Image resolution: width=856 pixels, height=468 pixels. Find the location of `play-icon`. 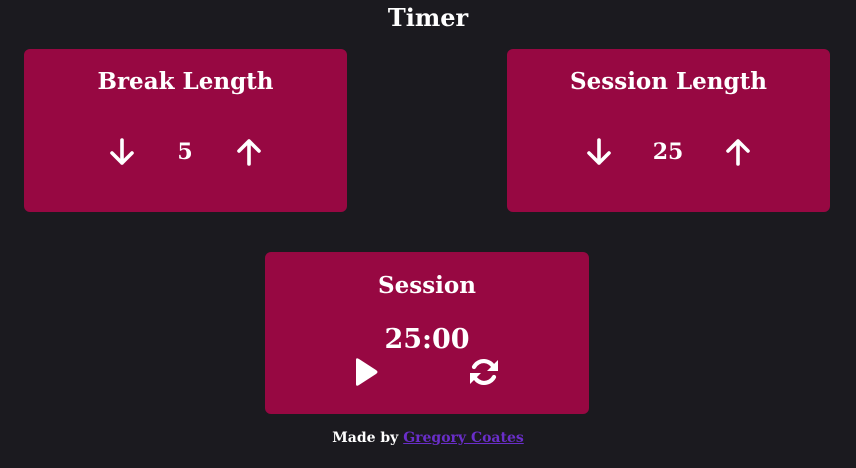

play-icon is located at coordinates (367, 372).